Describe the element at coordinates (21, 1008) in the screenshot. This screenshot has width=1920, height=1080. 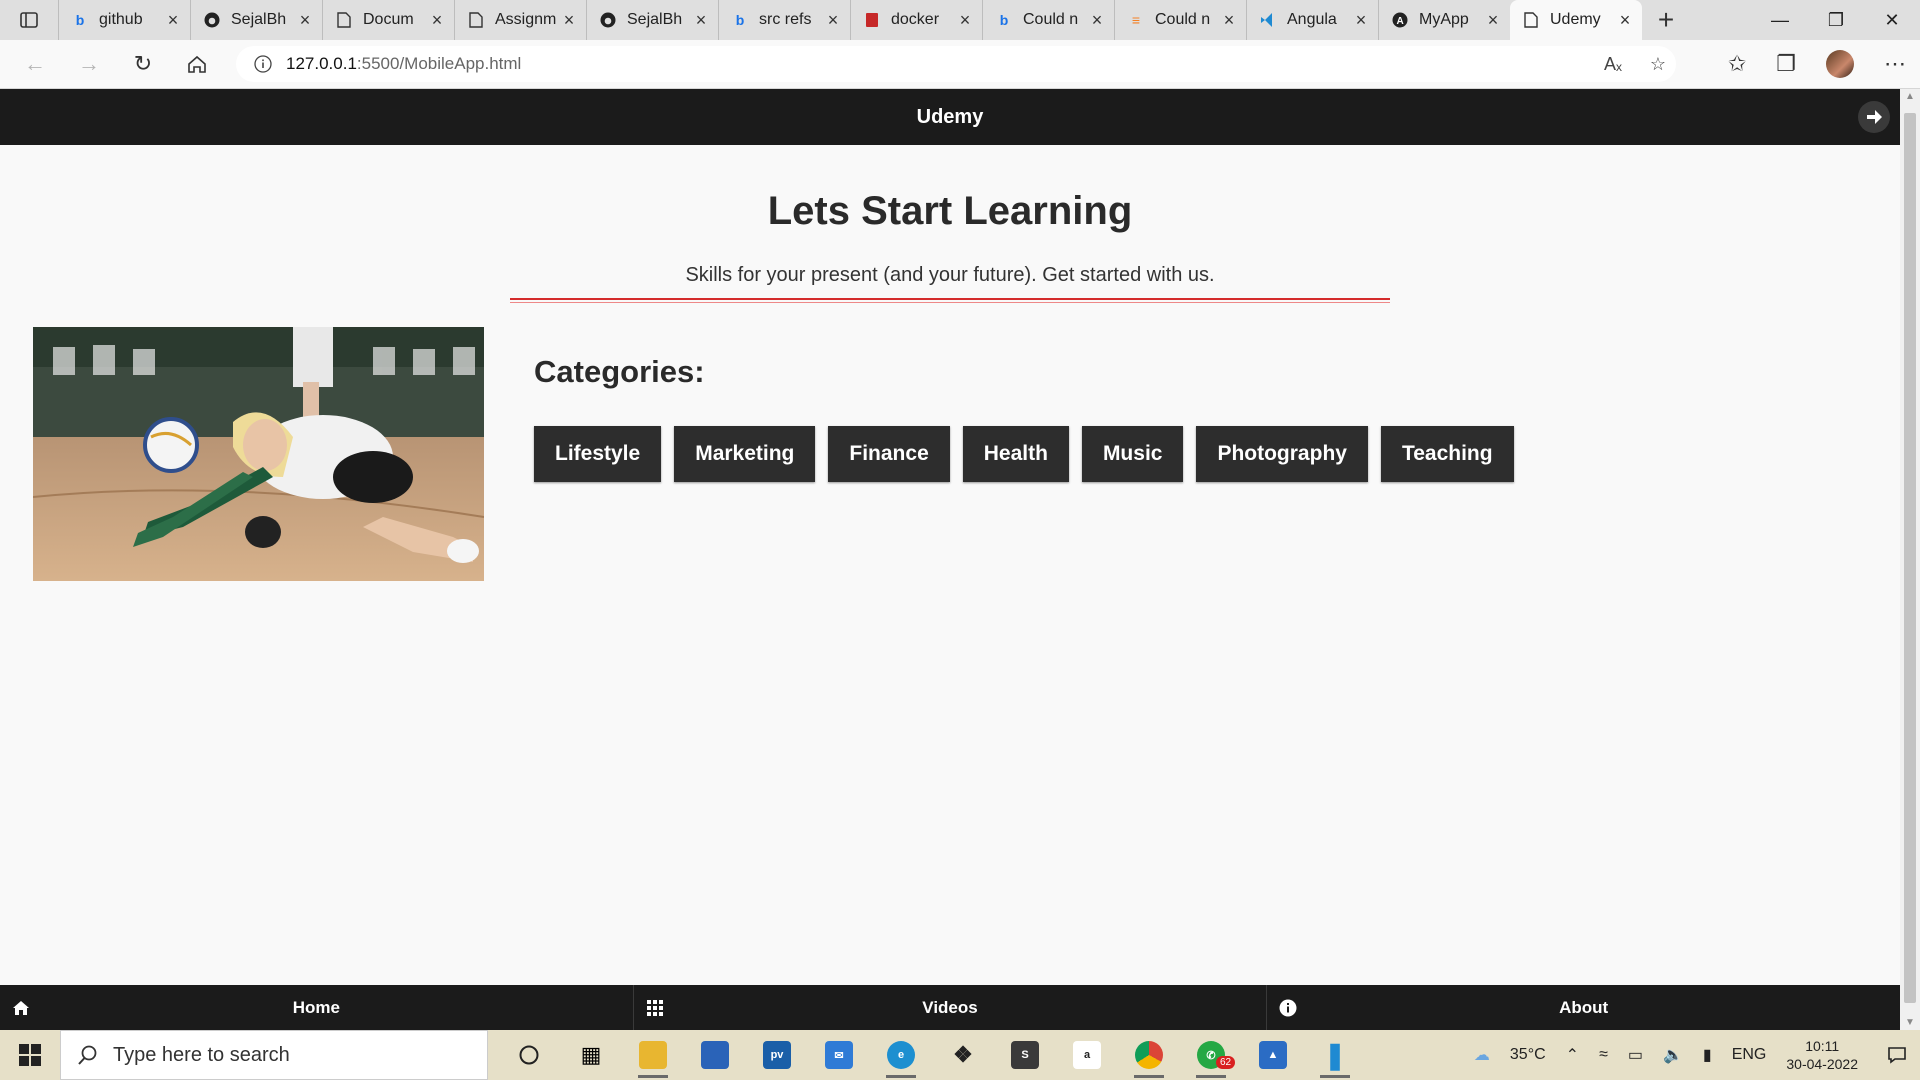
I see `home-icon` at that location.